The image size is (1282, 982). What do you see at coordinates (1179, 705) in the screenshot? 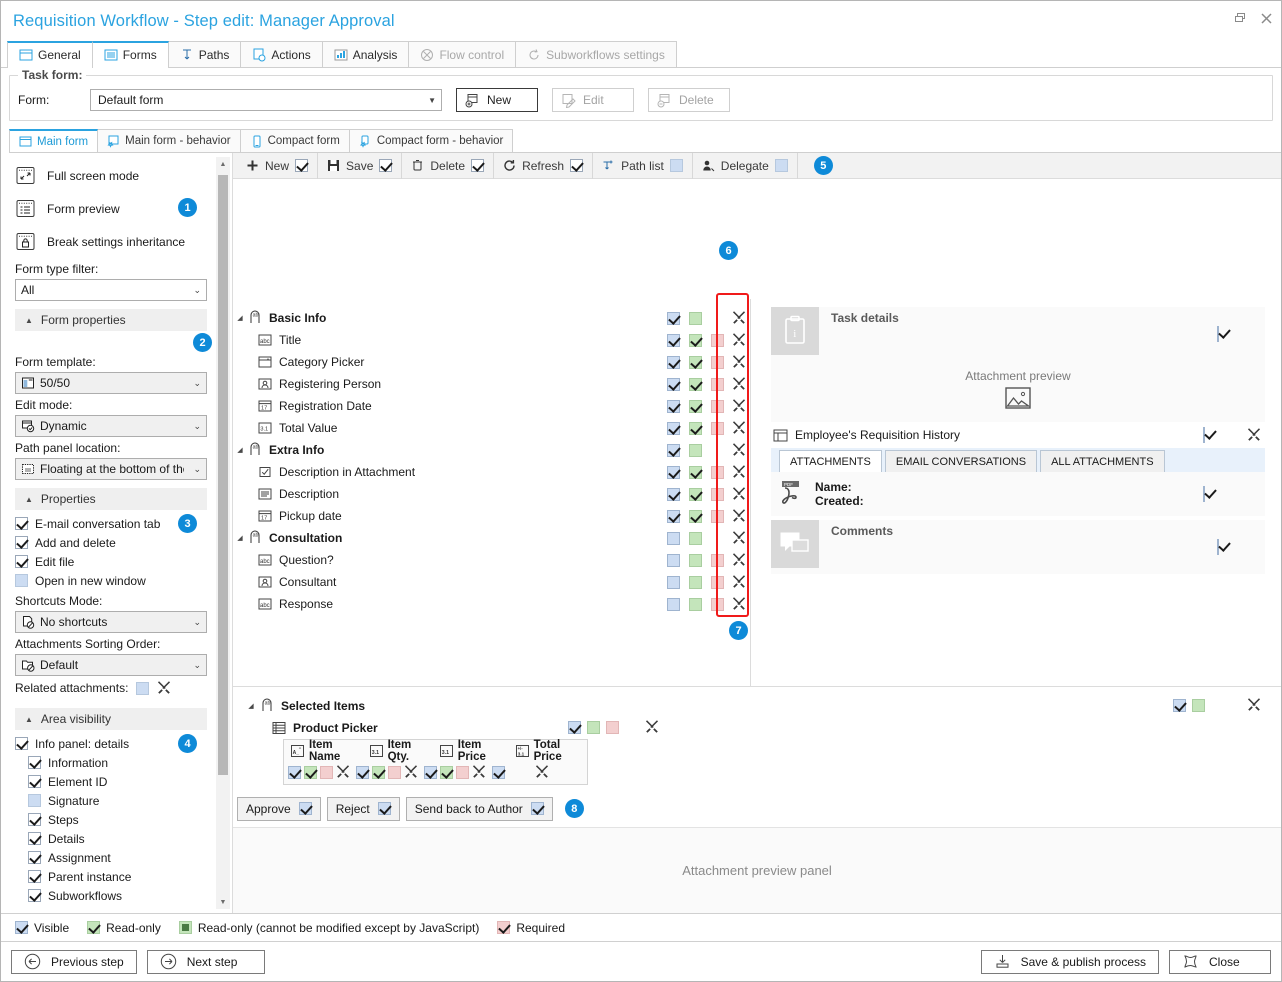
I see `selected-items-visible-checkbox` at bounding box center [1179, 705].